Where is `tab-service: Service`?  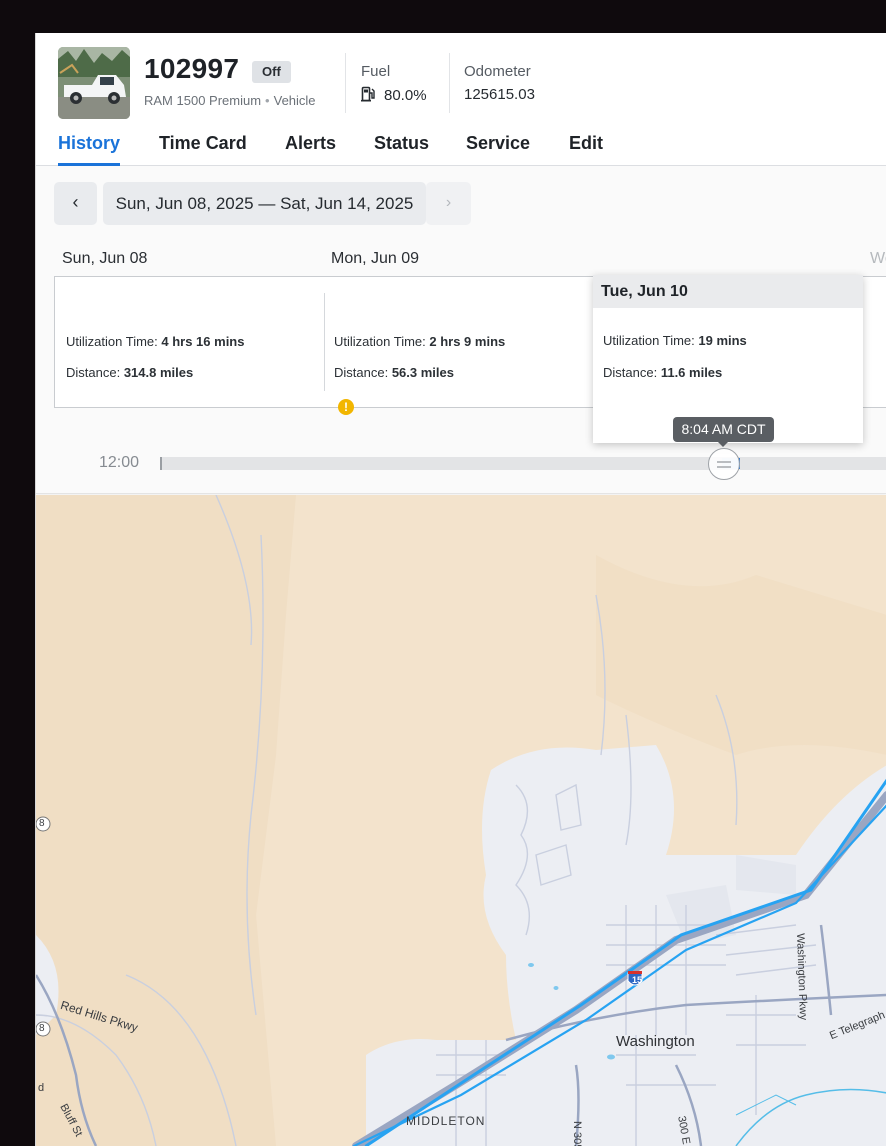
tab-service: Service is located at coordinates (498, 149).